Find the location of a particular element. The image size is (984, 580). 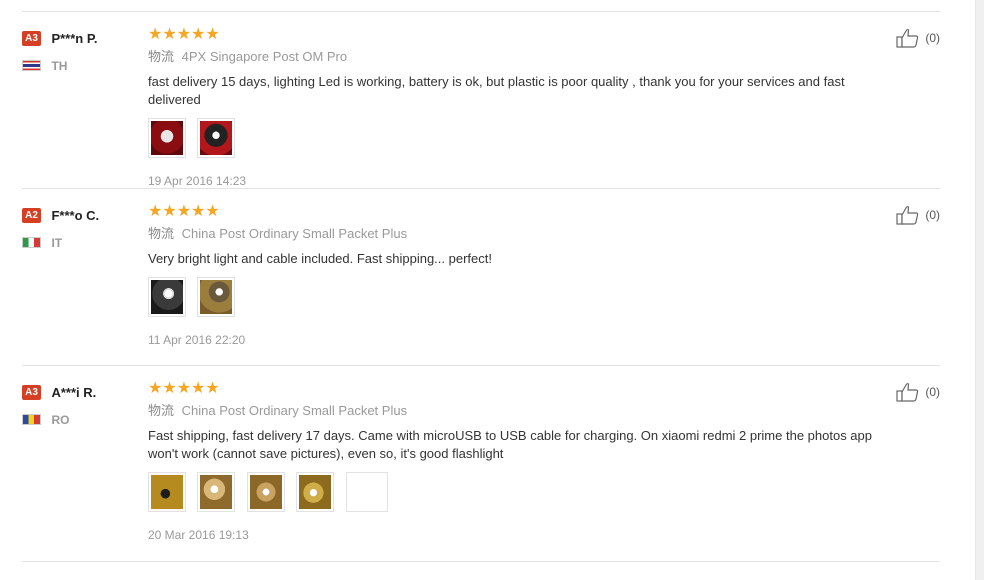

review-date: 11 Apr 2016 22:20 is located at coordinates (197, 340).